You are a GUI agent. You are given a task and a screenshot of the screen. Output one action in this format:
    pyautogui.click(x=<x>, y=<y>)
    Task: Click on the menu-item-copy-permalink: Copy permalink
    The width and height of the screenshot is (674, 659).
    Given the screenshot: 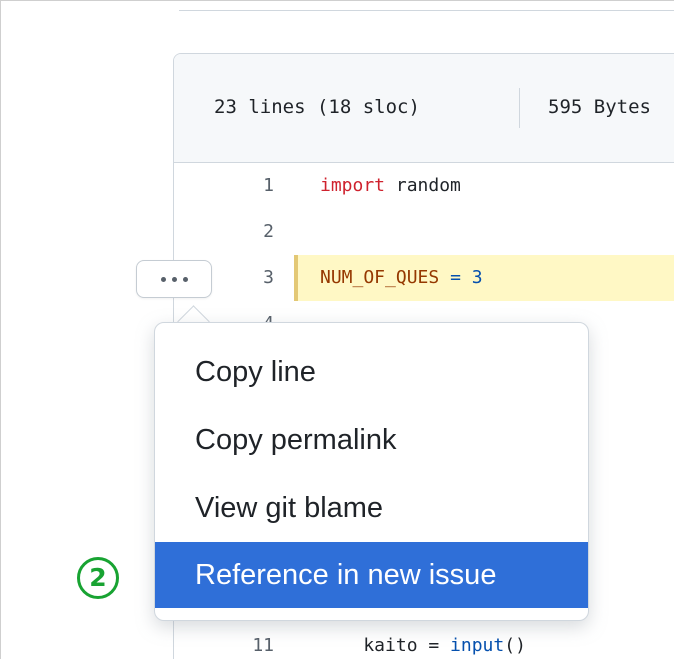 What is the action you would take?
    pyautogui.click(x=371, y=440)
    